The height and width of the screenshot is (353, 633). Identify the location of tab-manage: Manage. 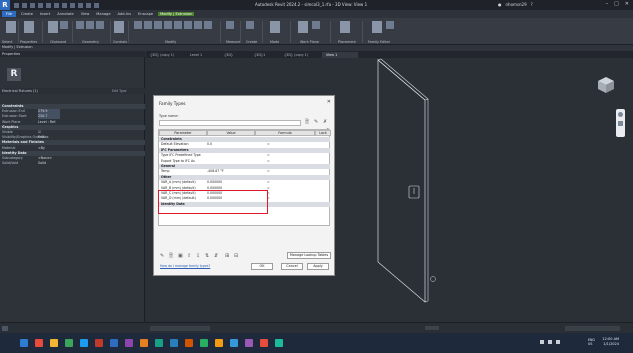
(103, 14).